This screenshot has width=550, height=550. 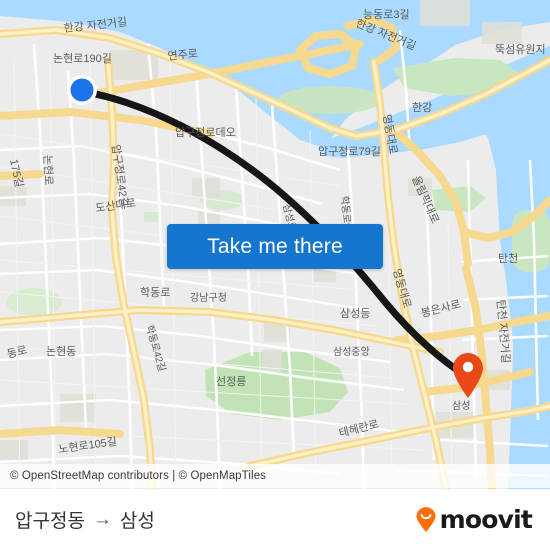 I want to click on map-label: 삼성등, so click(x=355, y=313).